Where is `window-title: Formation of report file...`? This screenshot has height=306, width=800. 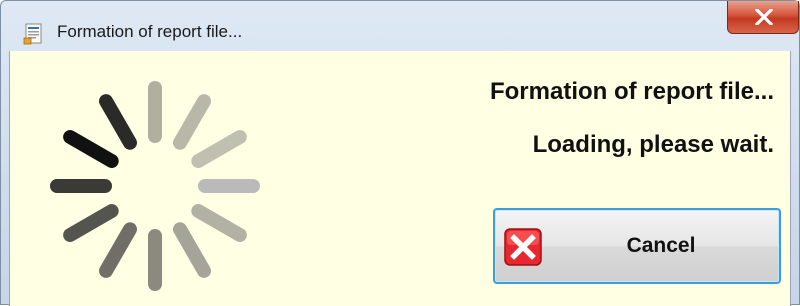 window-title: Formation of report file... is located at coordinates (150, 31).